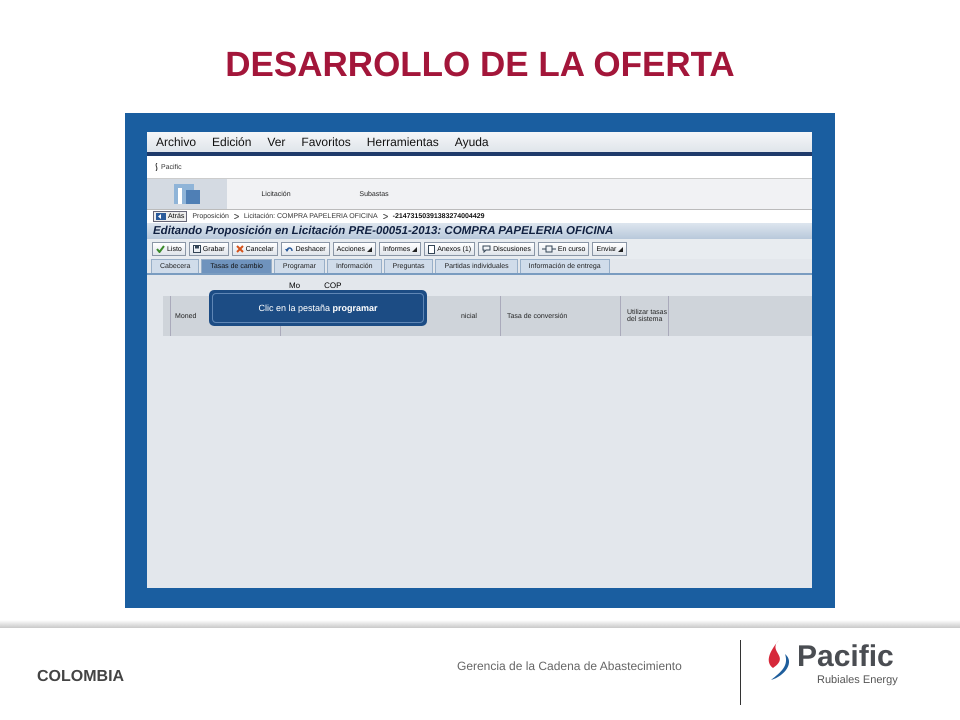 This screenshot has height=720, width=960. What do you see at coordinates (289, 249) in the screenshot?
I see `undo-icon` at bounding box center [289, 249].